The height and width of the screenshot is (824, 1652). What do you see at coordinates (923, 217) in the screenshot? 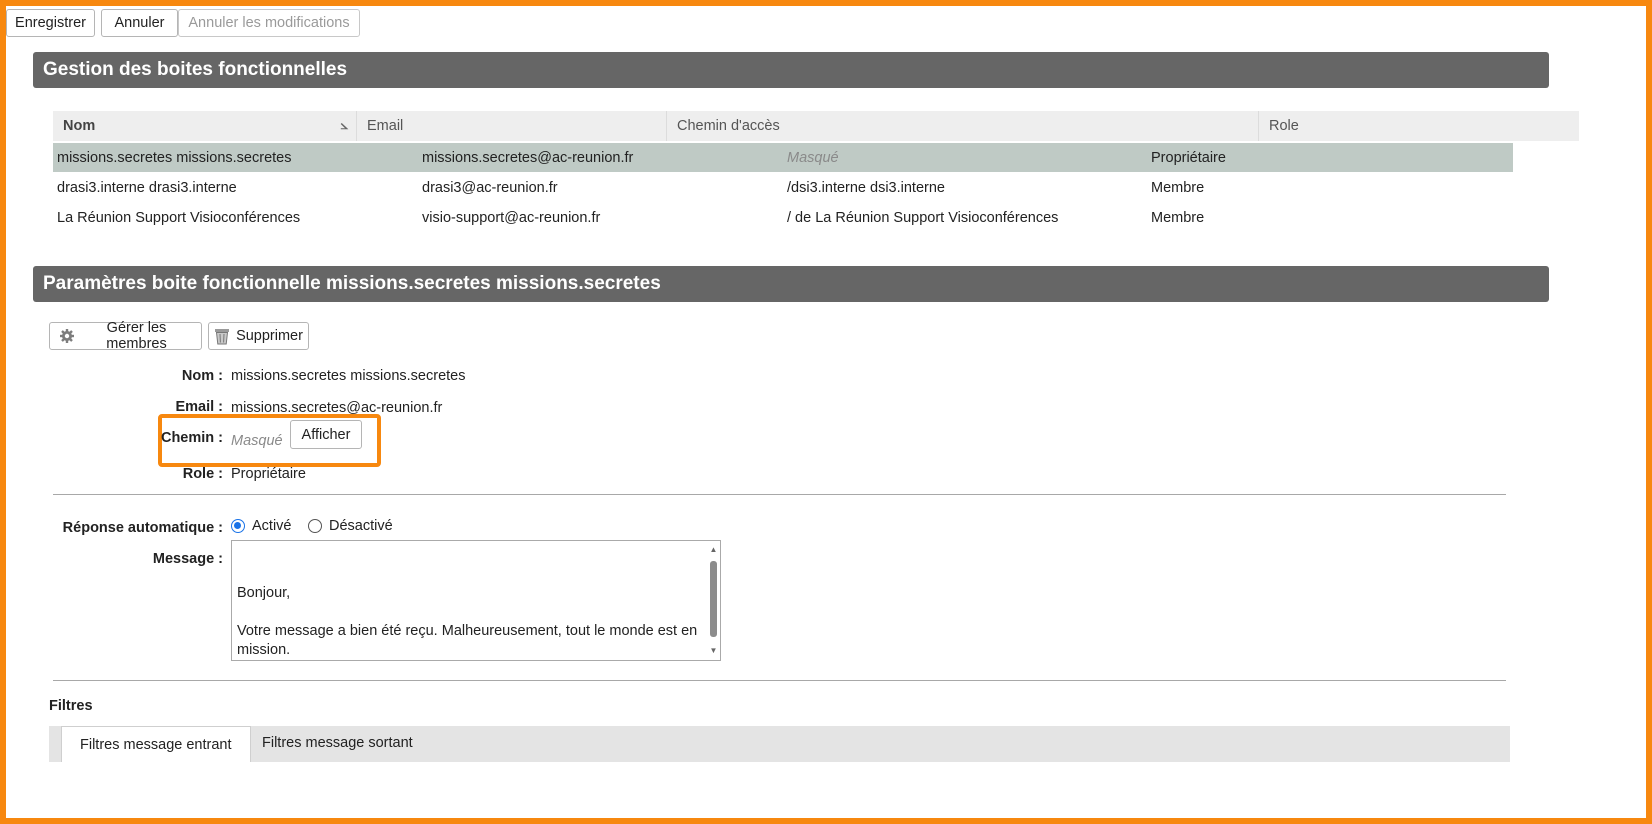
I see `cell-path: / de La Réunion Support Visioconférences` at bounding box center [923, 217].